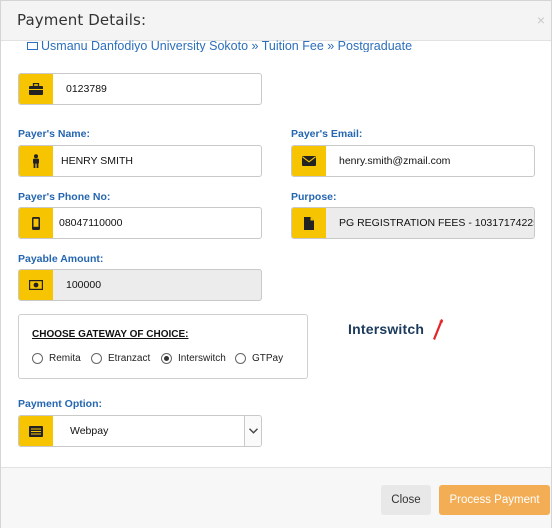  Describe the element at coordinates (36, 89) in the screenshot. I see `briefcase-icon` at that location.